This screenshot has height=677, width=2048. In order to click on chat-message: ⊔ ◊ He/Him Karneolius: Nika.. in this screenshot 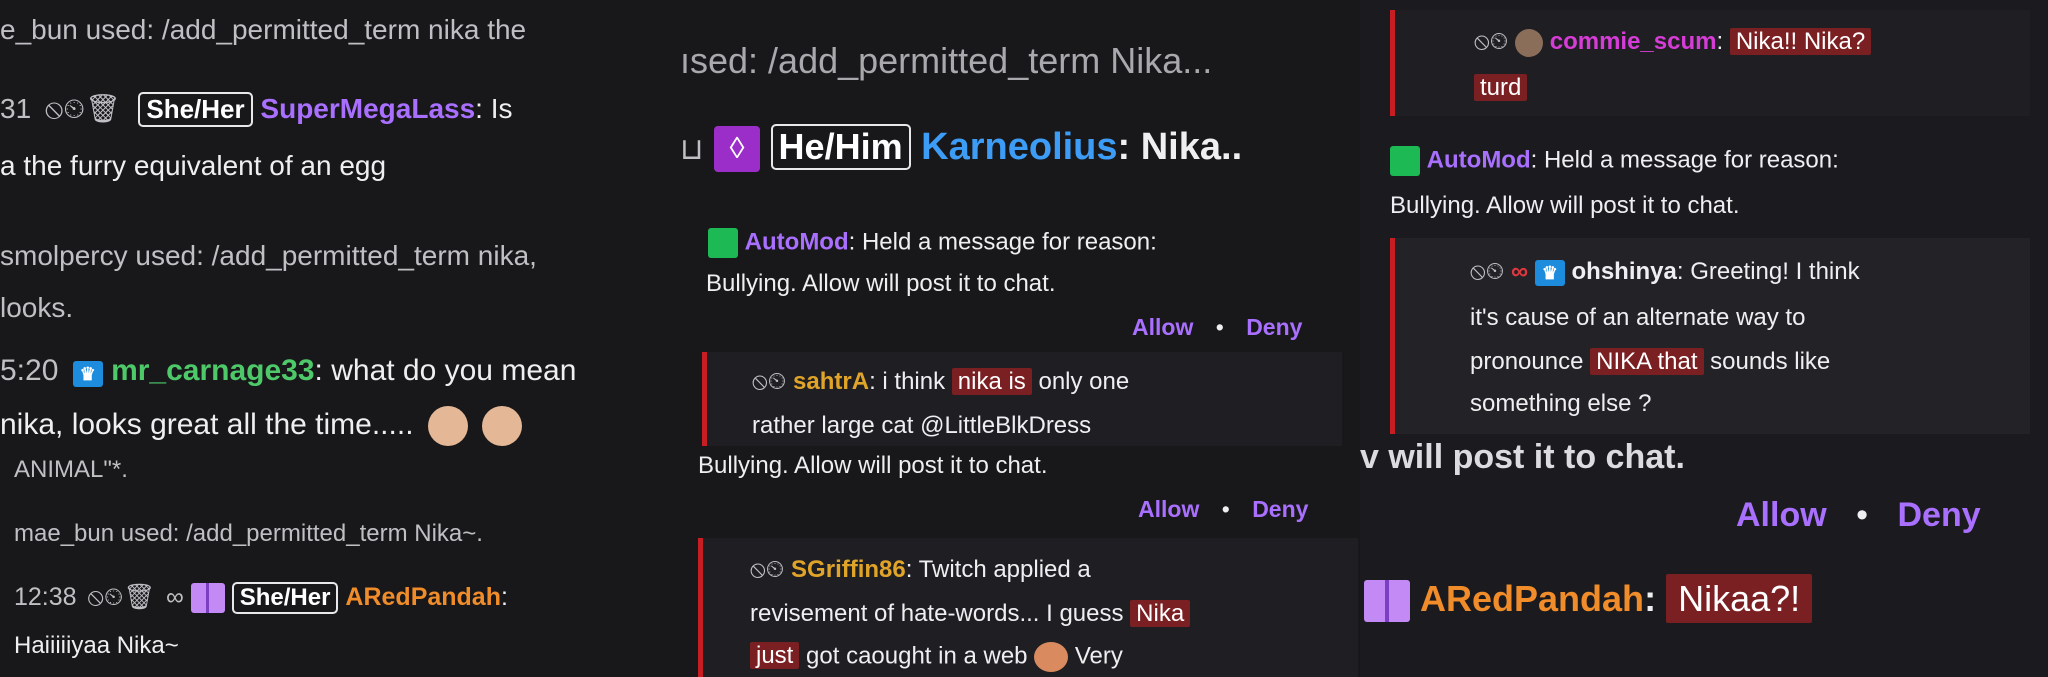, I will do `click(961, 148)`.